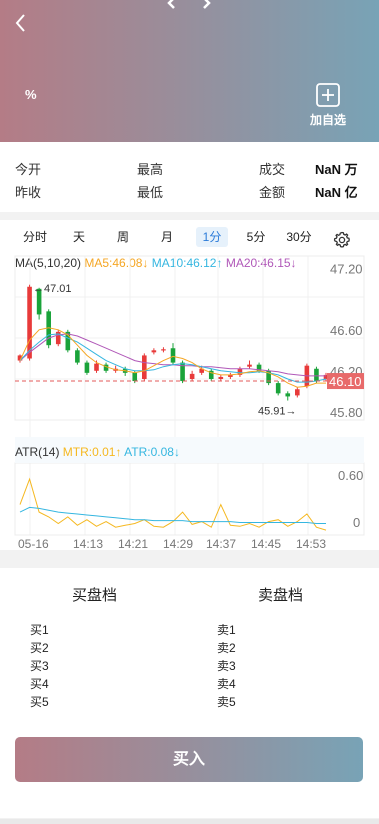 The height and width of the screenshot is (824, 379). I want to click on x-tick-label: 14:37, so click(221, 543).